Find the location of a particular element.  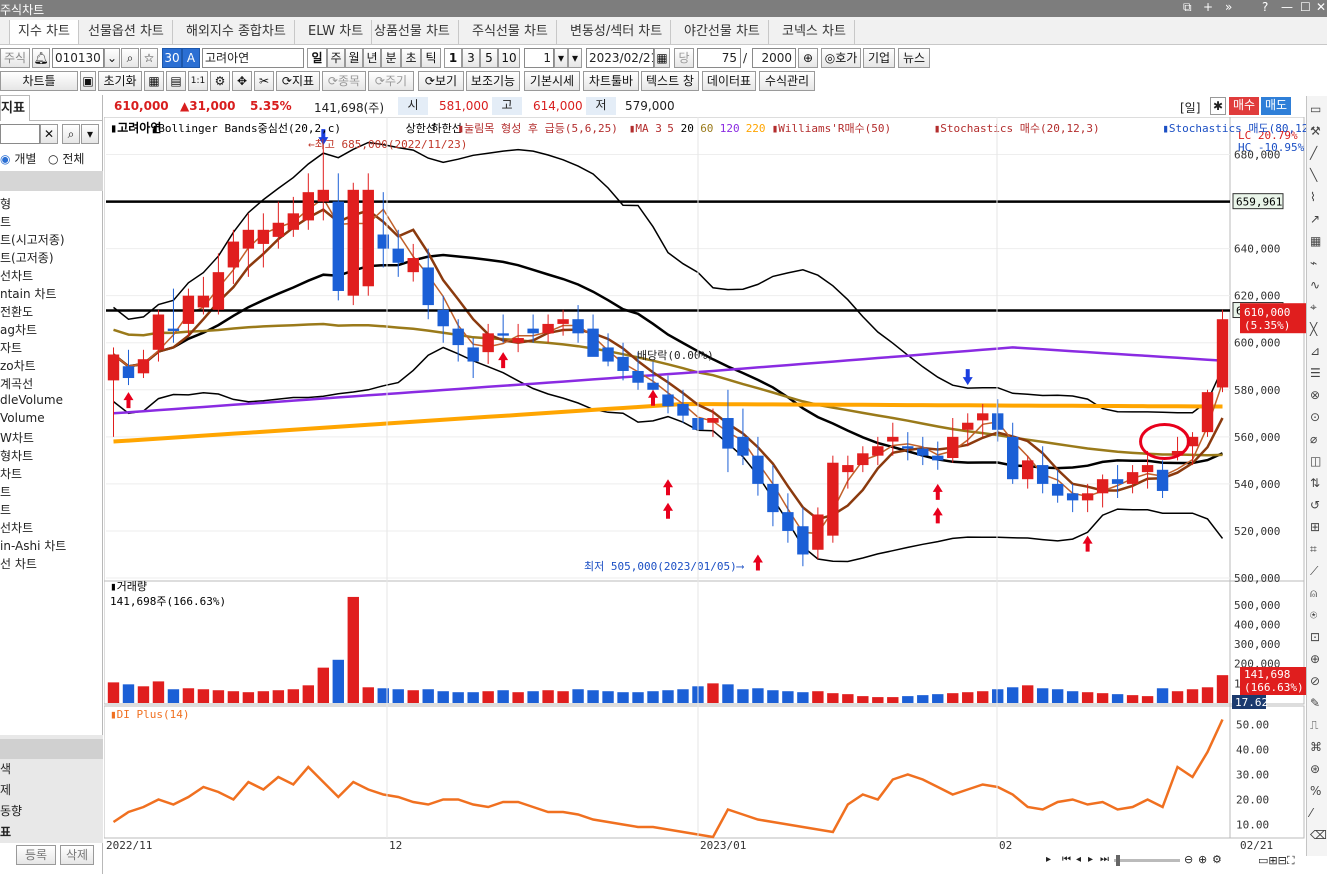

window-icon: ⧉ is located at coordinates (1187, 7).